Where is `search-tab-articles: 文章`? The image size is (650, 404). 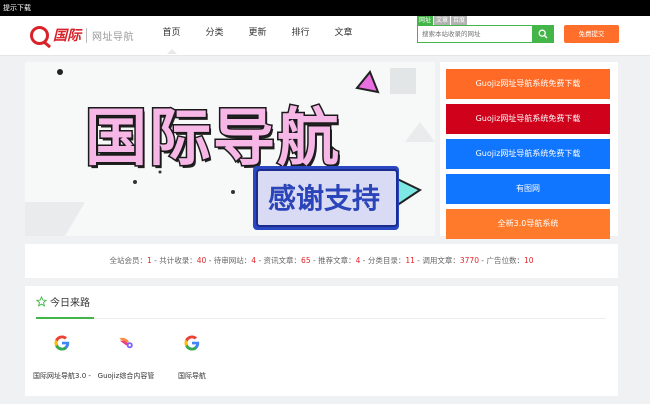 search-tab-articles: 文章 is located at coordinates (442, 20).